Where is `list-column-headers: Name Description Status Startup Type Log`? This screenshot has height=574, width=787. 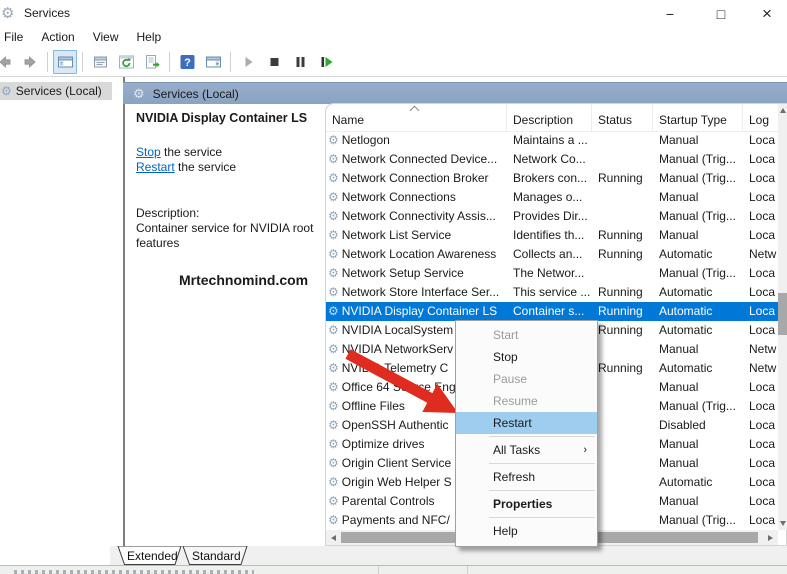 list-column-headers: Name Description Status Startup Type Log is located at coordinates (552, 118).